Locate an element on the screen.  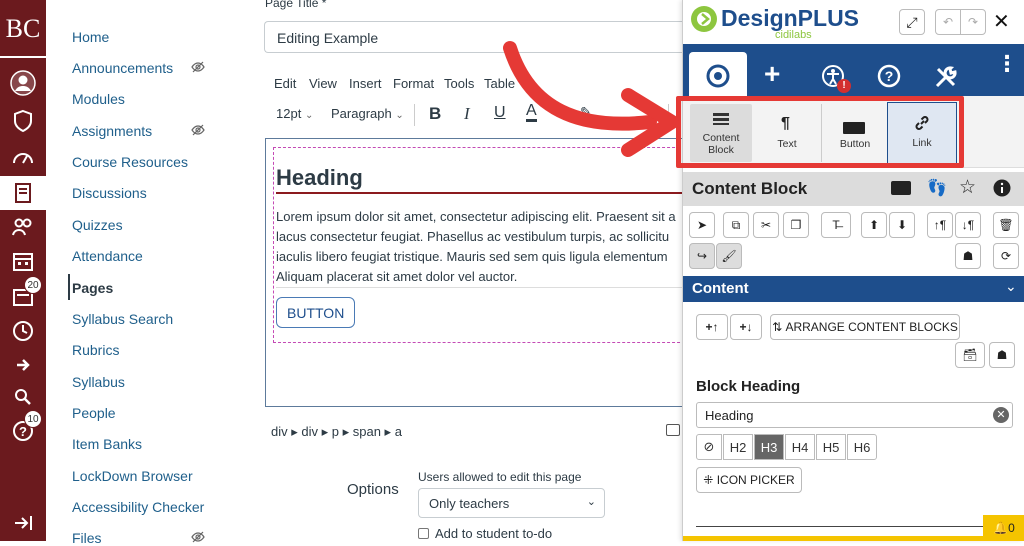
heading-level-h6: H6 is located at coordinates (862, 447).